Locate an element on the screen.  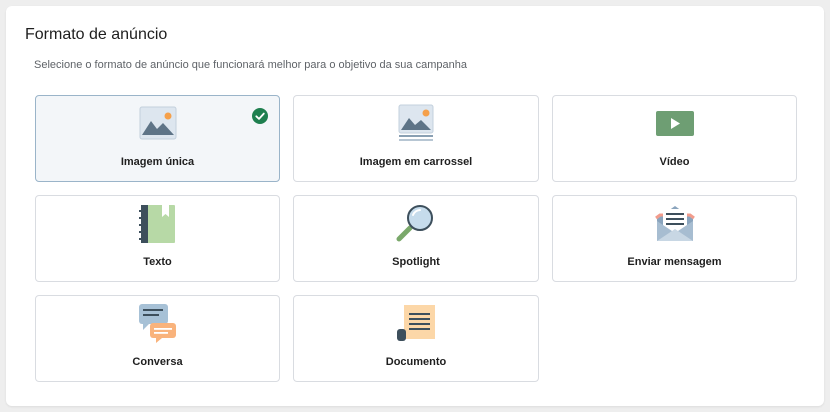
magnifier-icon is located at coordinates (416, 223).